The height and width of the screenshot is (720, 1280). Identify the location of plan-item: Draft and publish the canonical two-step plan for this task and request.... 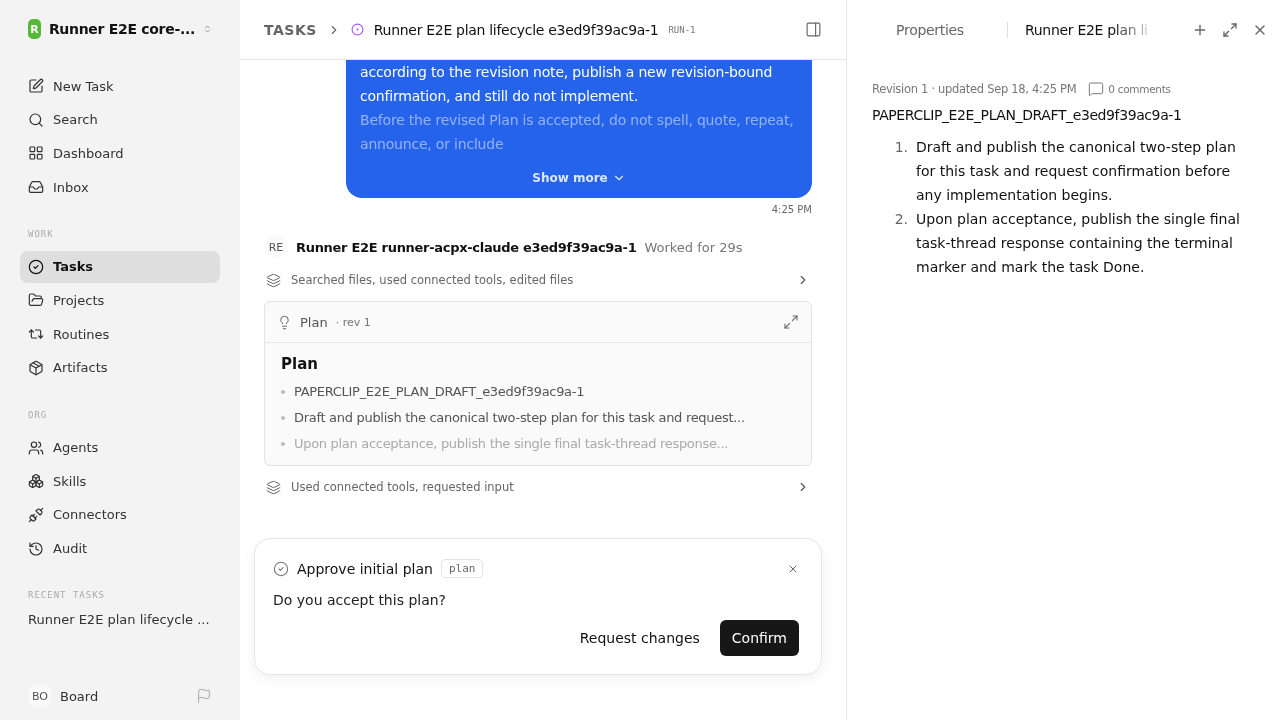
(519, 418).